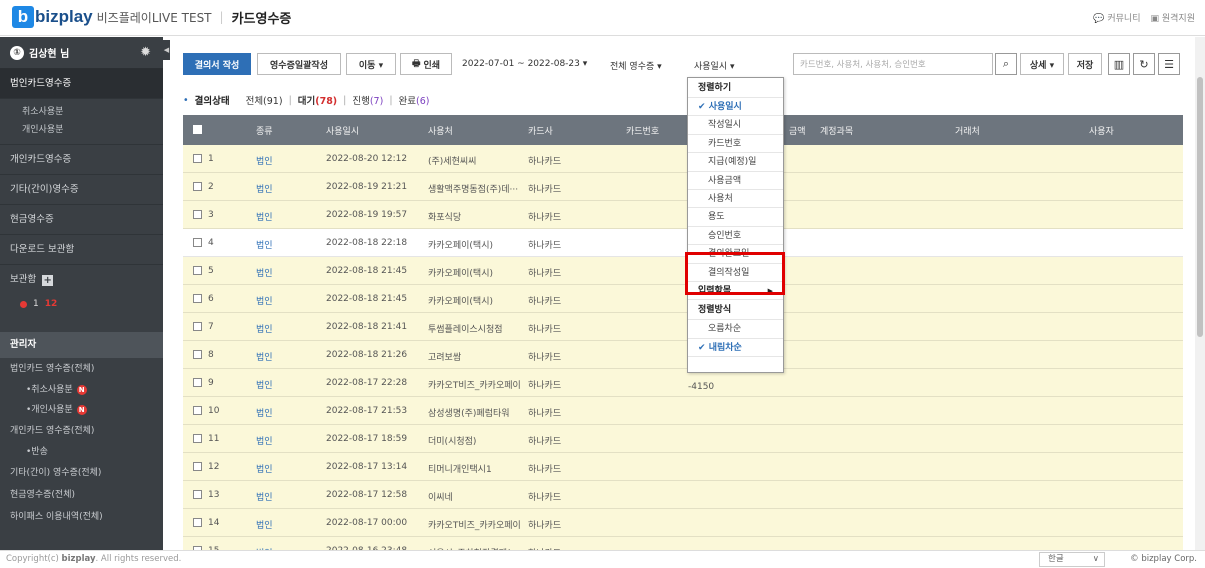  What do you see at coordinates (145, 52) in the screenshot?
I see `gear-icon: ✹` at bounding box center [145, 52].